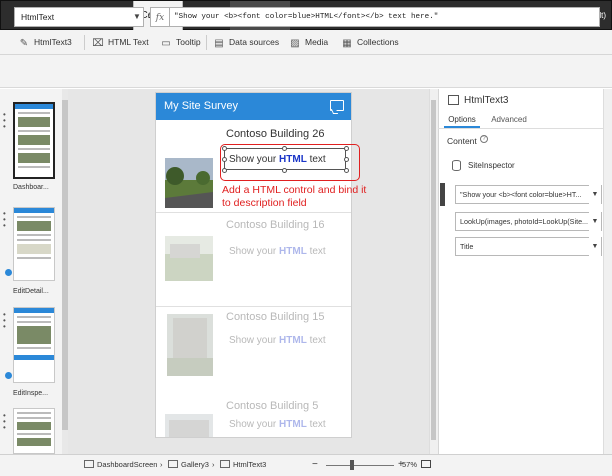  What do you see at coordinates (275, 225) in the screenshot?
I see `item-title: Contoso Building 16` at bounding box center [275, 225].